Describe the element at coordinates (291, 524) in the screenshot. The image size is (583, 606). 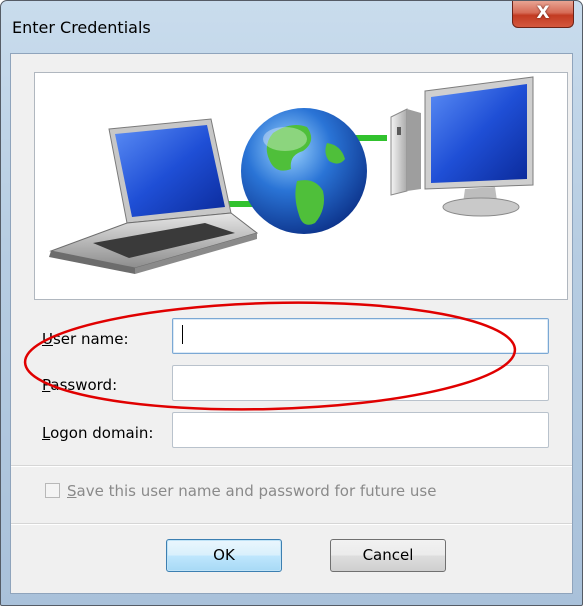
I see `divider-bottom` at that location.